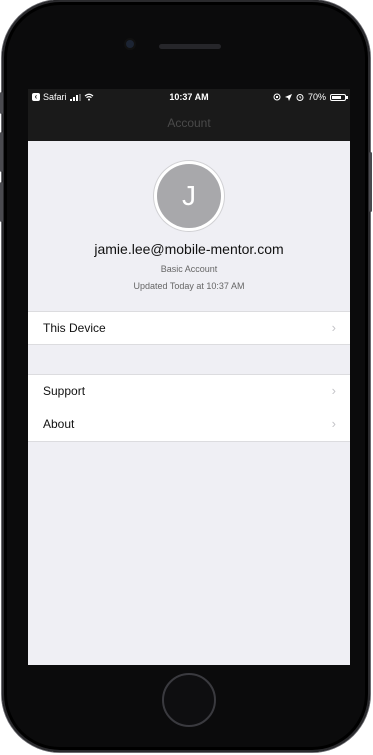 The width and height of the screenshot is (373, 755). Describe the element at coordinates (316, 97) in the screenshot. I see `battery-percent: 70%` at that location.